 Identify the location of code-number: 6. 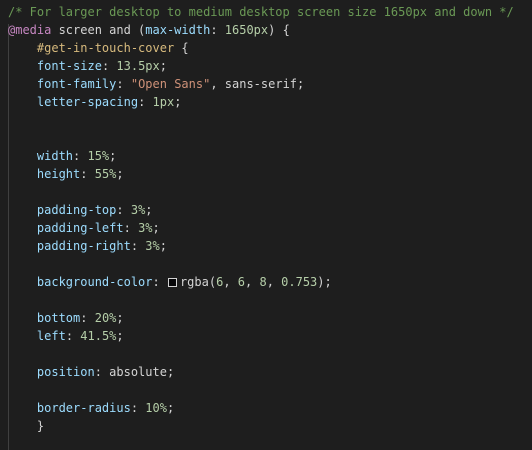
(241, 282).